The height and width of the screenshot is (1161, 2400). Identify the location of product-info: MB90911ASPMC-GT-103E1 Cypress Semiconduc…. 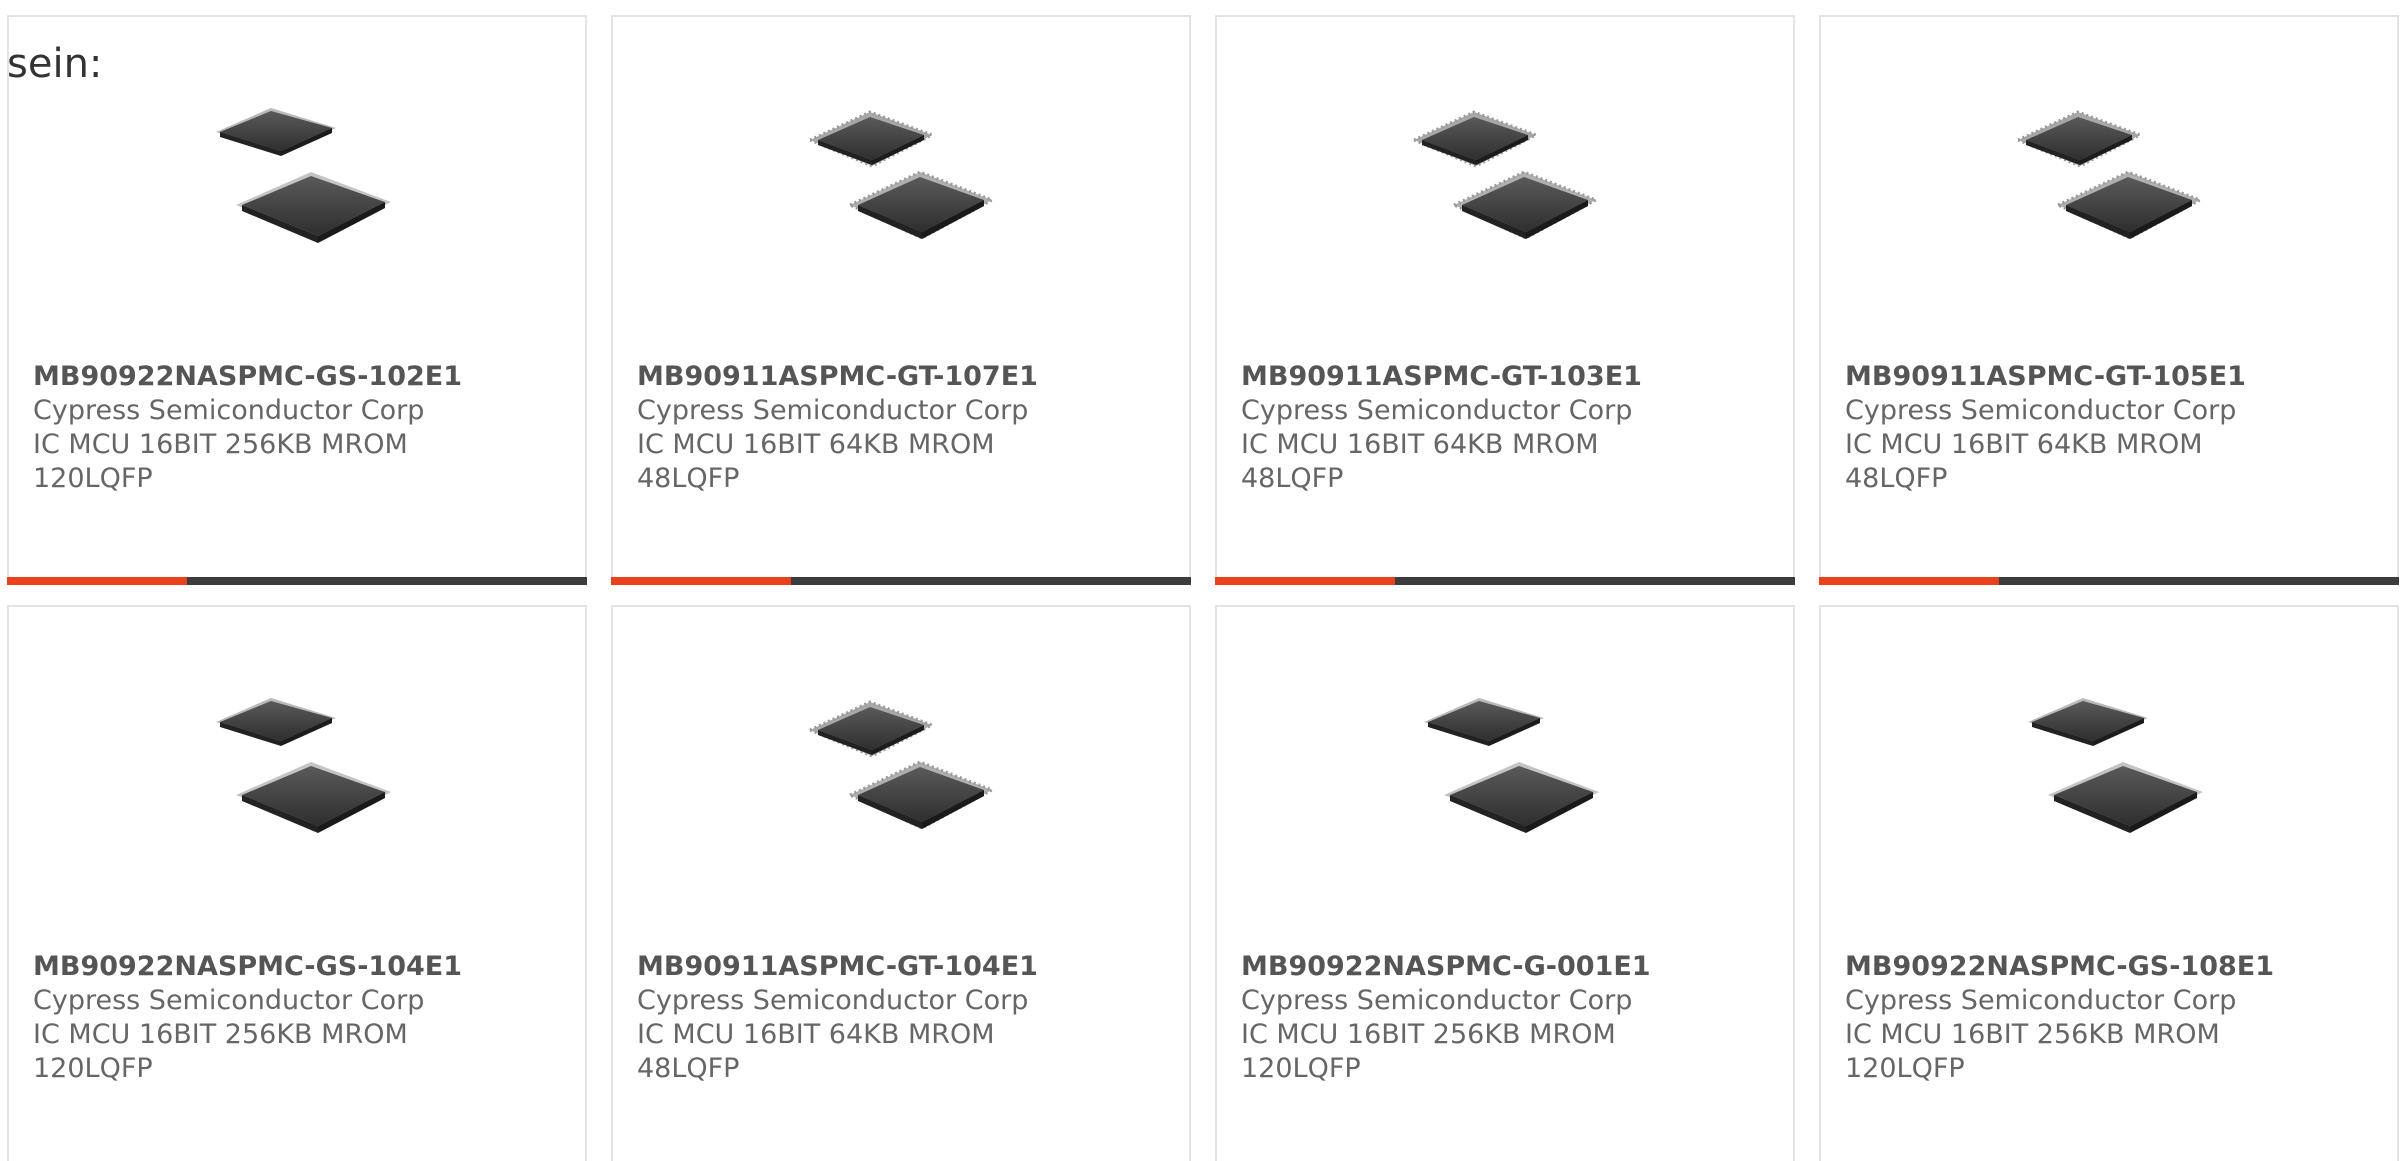
(1501, 428).